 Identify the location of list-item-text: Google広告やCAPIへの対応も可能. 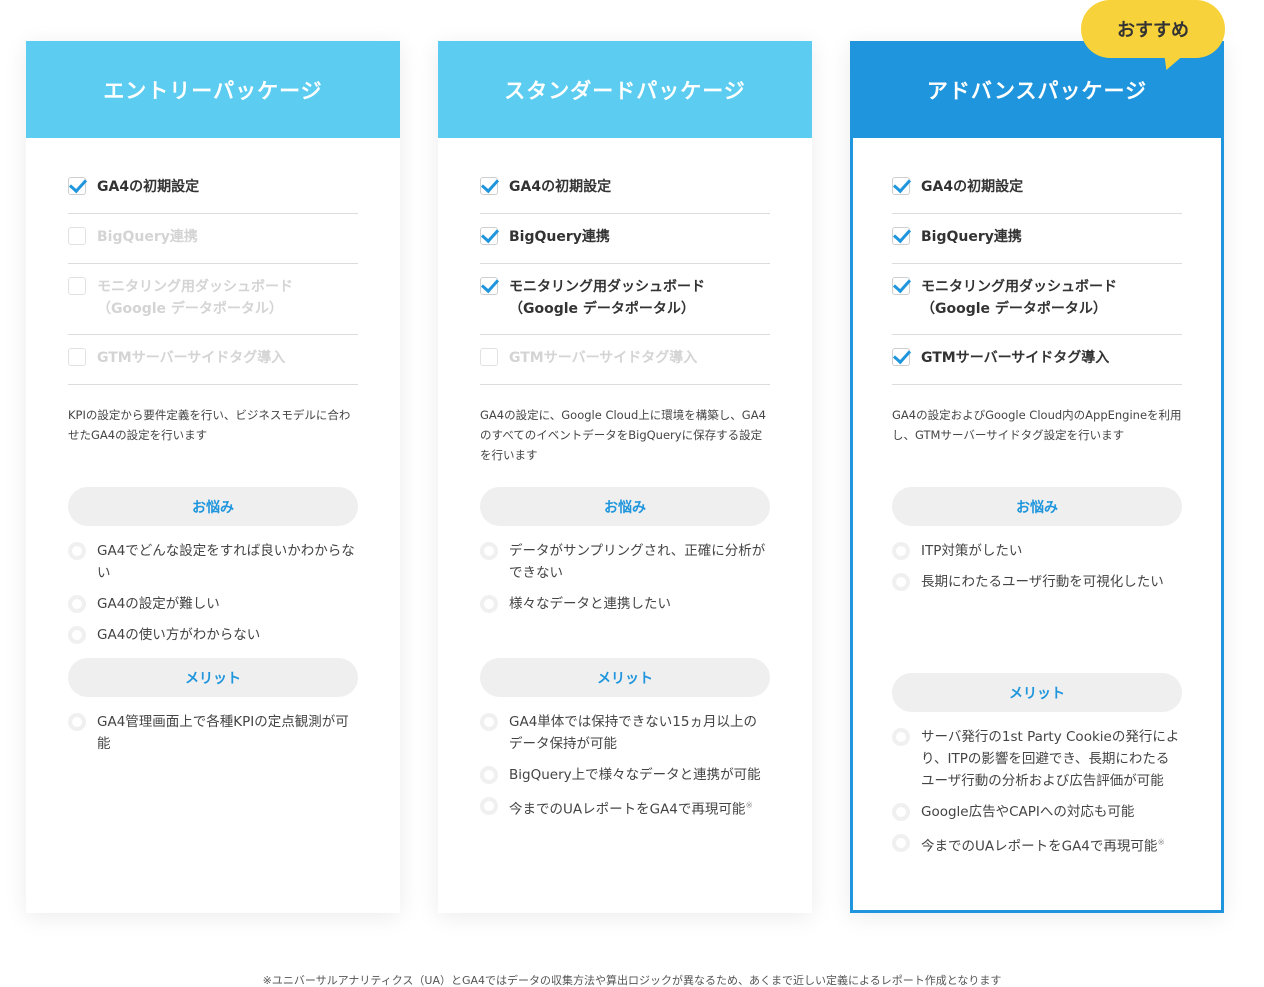
(1028, 812).